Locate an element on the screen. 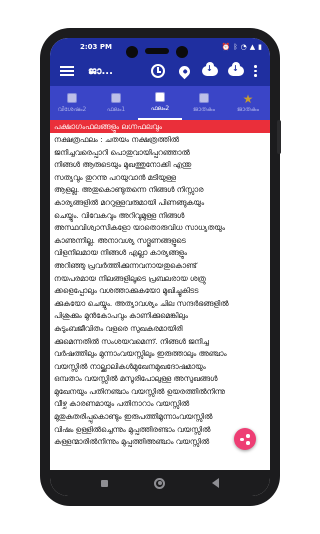  status-time: 2:03 PM is located at coordinates (96, 47).